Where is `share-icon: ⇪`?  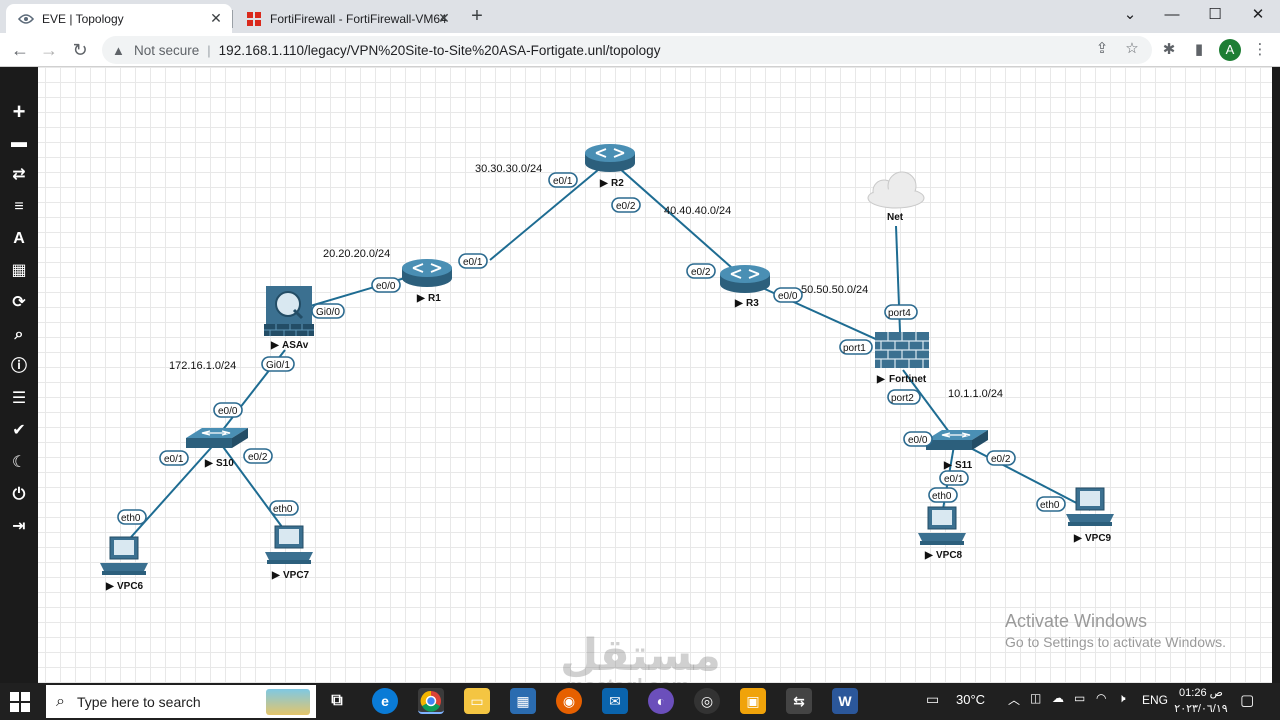
share-icon: ⇪ is located at coordinates (1102, 49).